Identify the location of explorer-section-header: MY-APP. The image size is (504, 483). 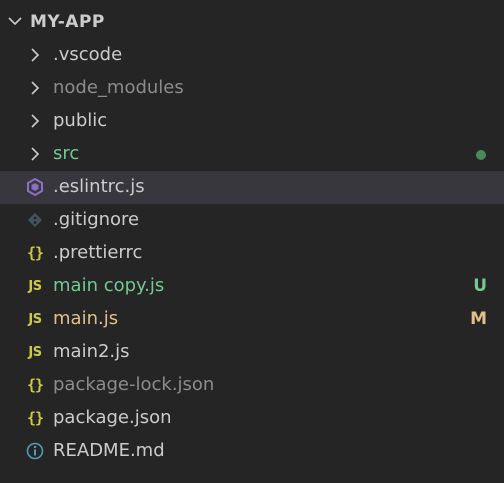
(252, 22).